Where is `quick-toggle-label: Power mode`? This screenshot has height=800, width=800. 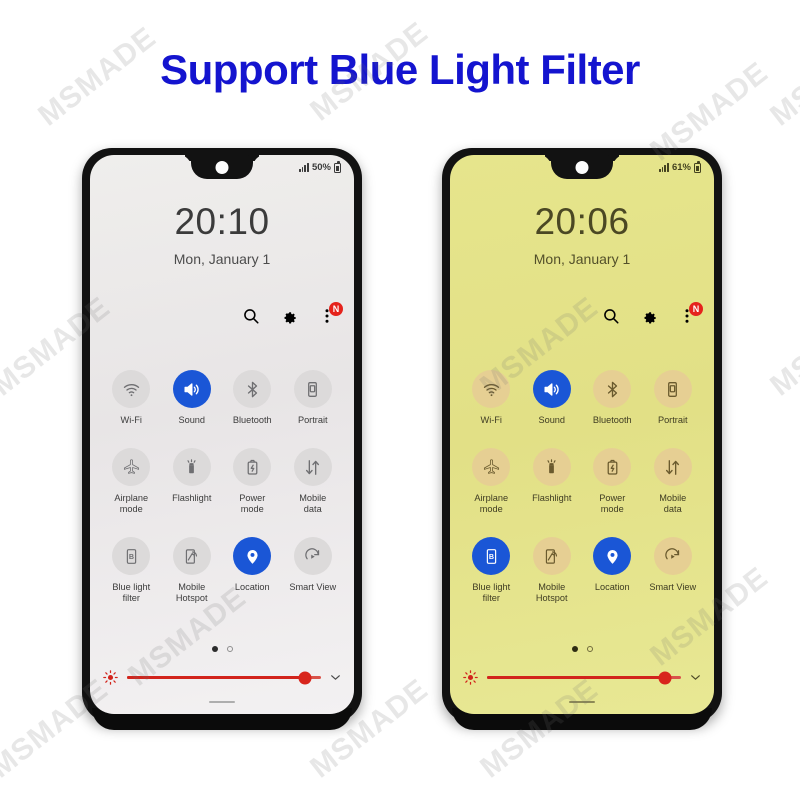 quick-toggle-label: Power mode is located at coordinates (252, 504).